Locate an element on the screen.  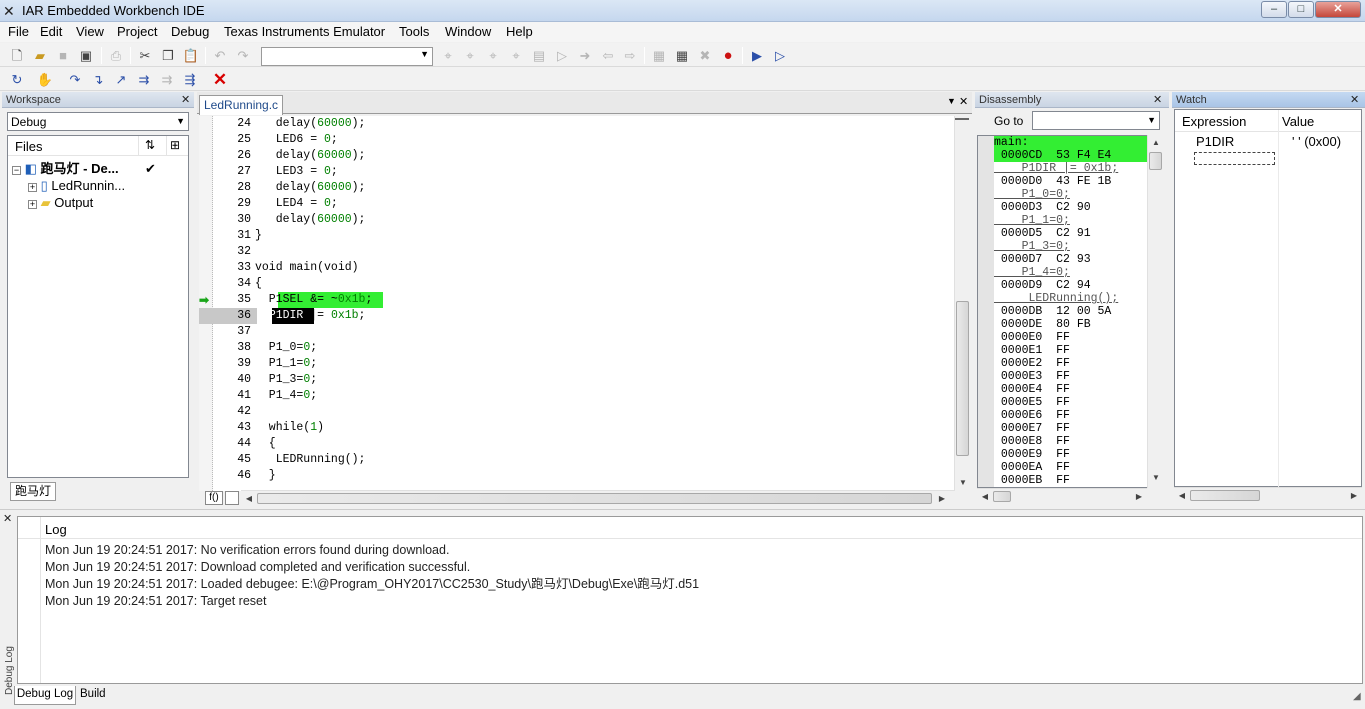
find-next-icon: ⌖ is located at coordinates (470, 55).